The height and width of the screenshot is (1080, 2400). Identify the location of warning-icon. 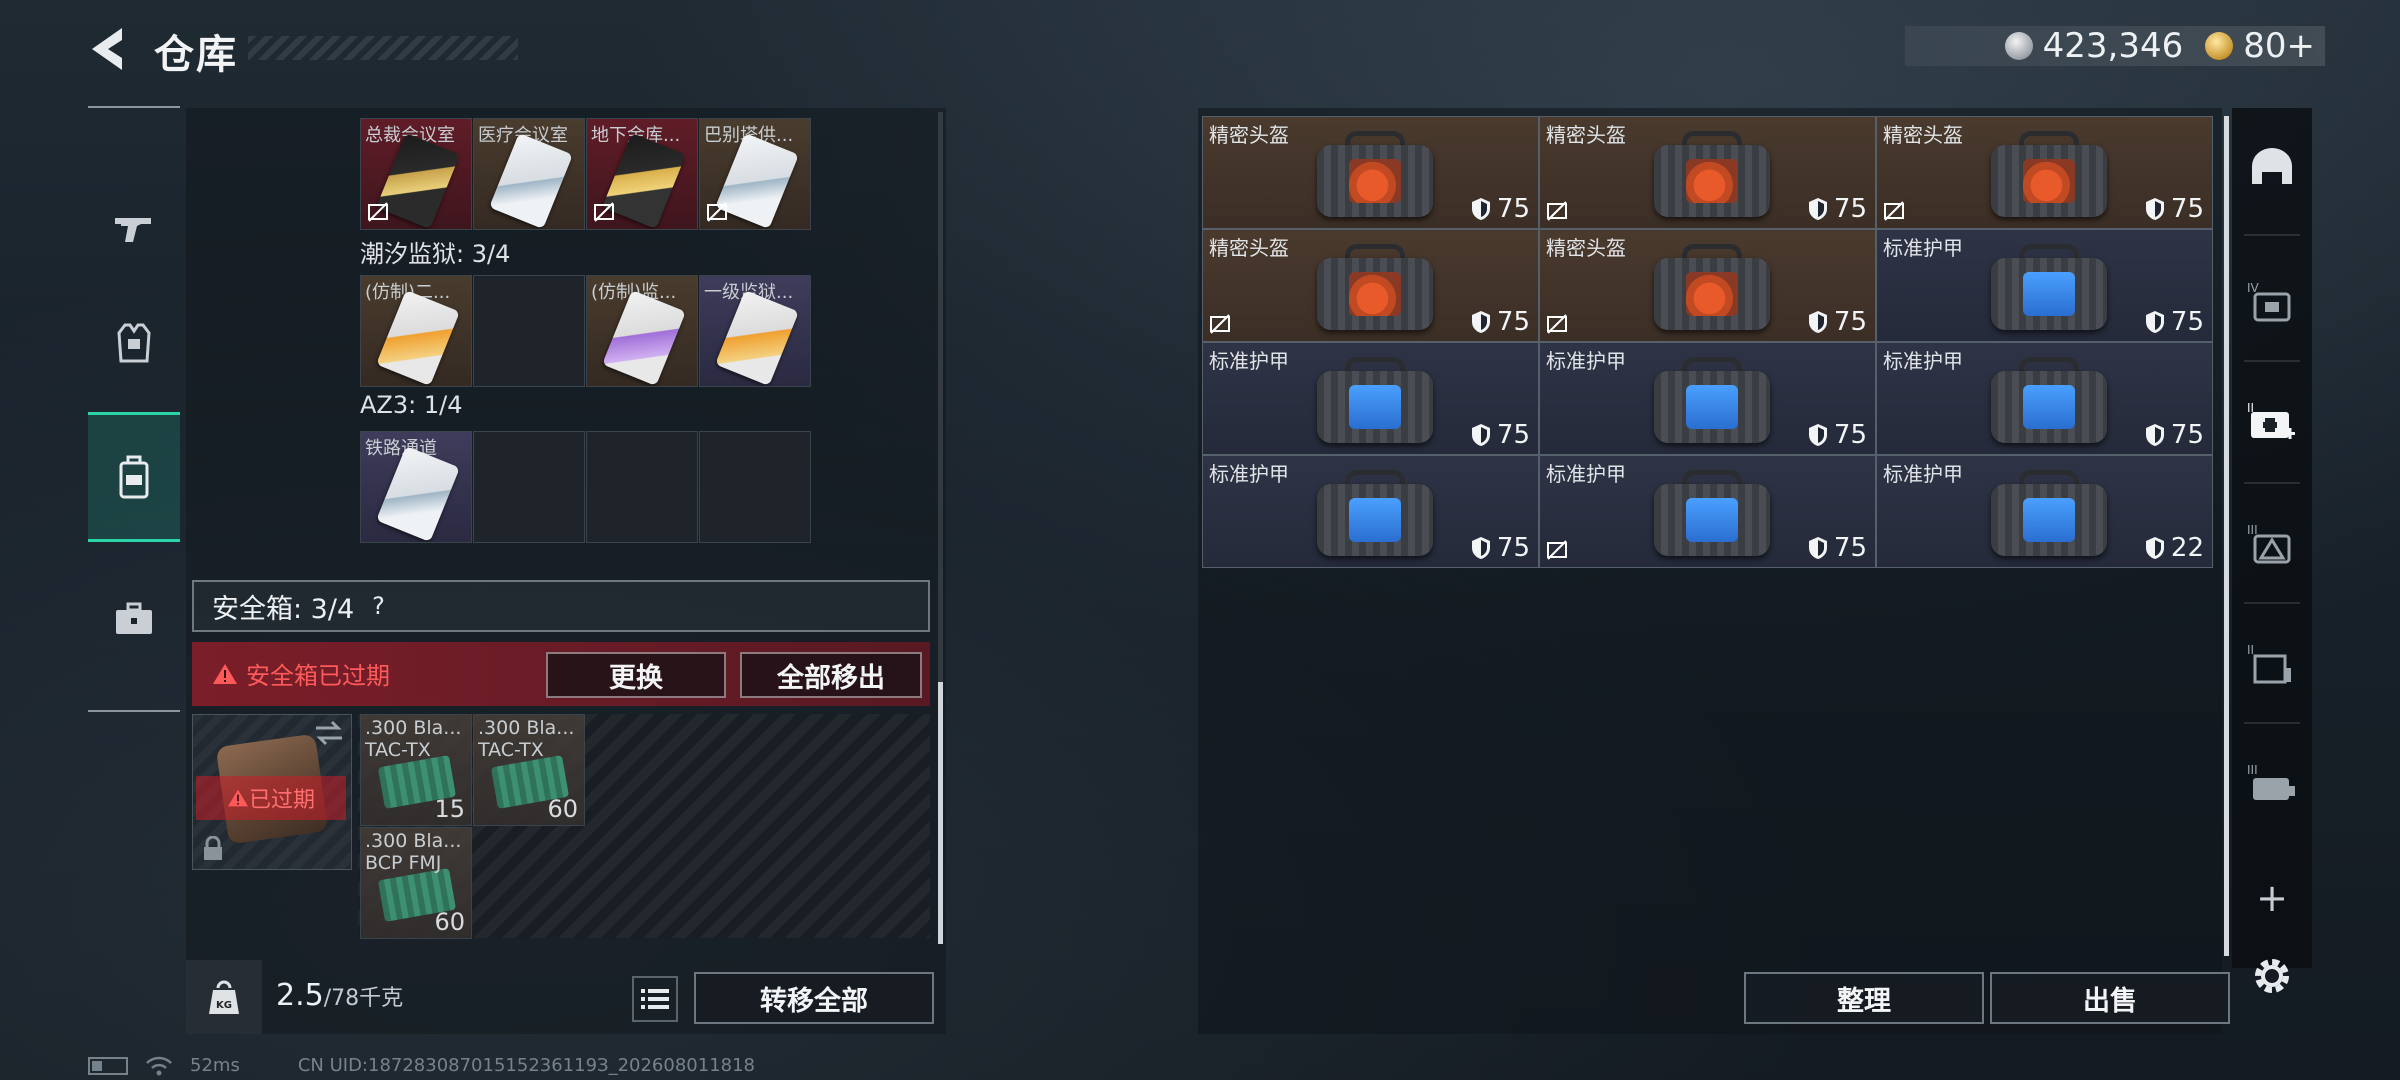
(225, 673).